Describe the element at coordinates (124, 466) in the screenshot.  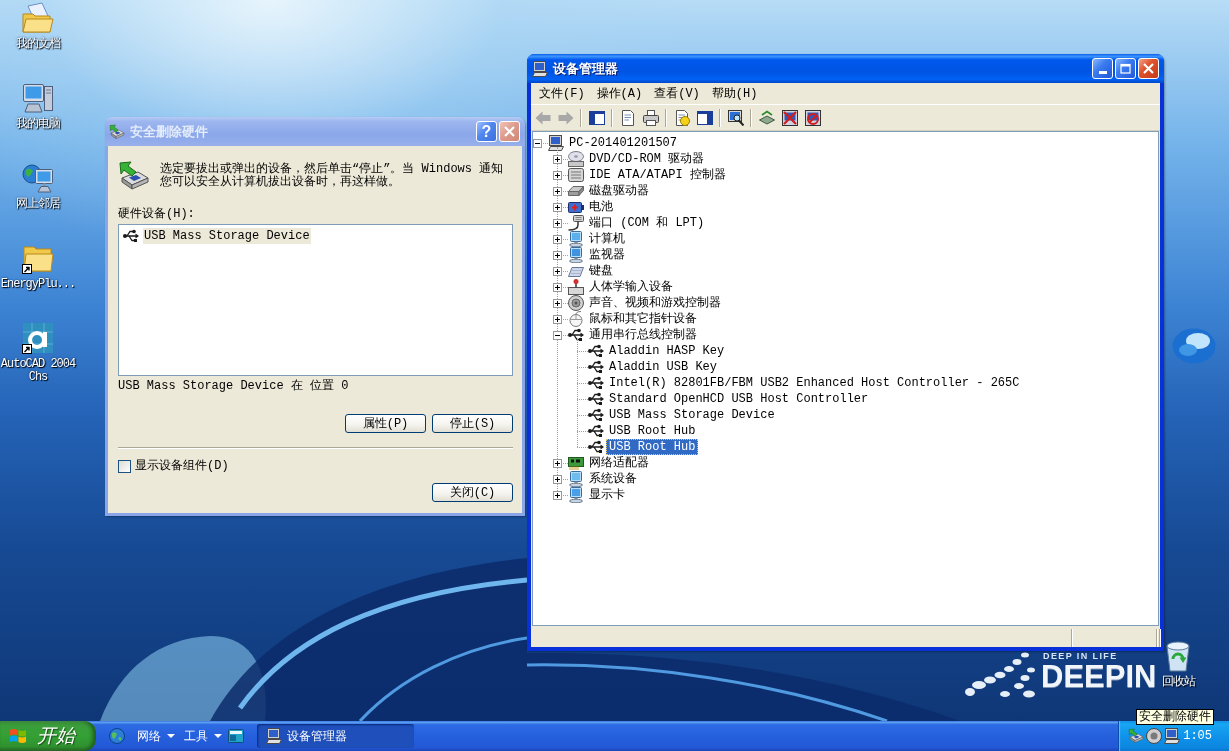
I see `checkbox` at that location.